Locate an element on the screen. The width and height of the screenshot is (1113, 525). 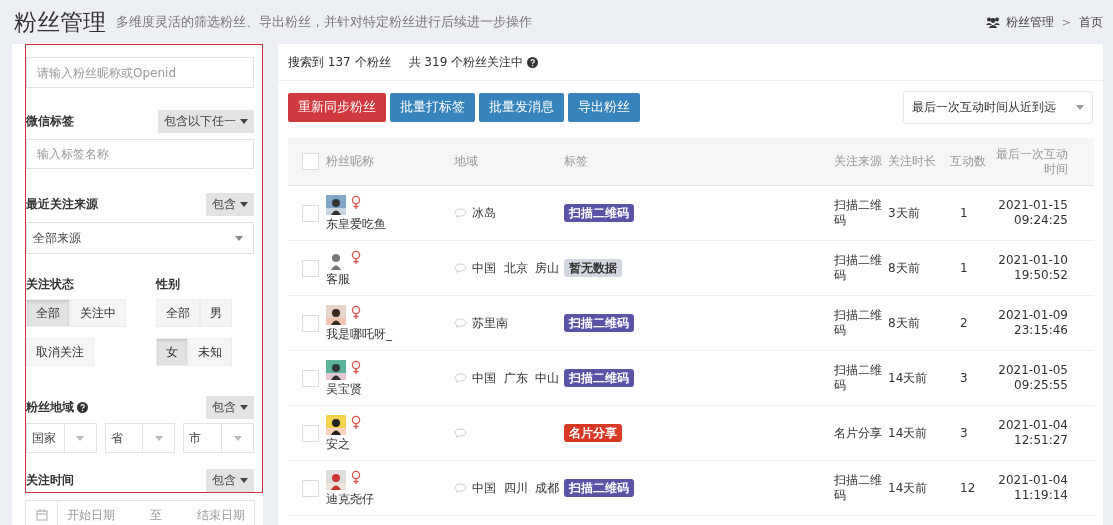
filter-label: 性别 is located at coordinates (168, 284).